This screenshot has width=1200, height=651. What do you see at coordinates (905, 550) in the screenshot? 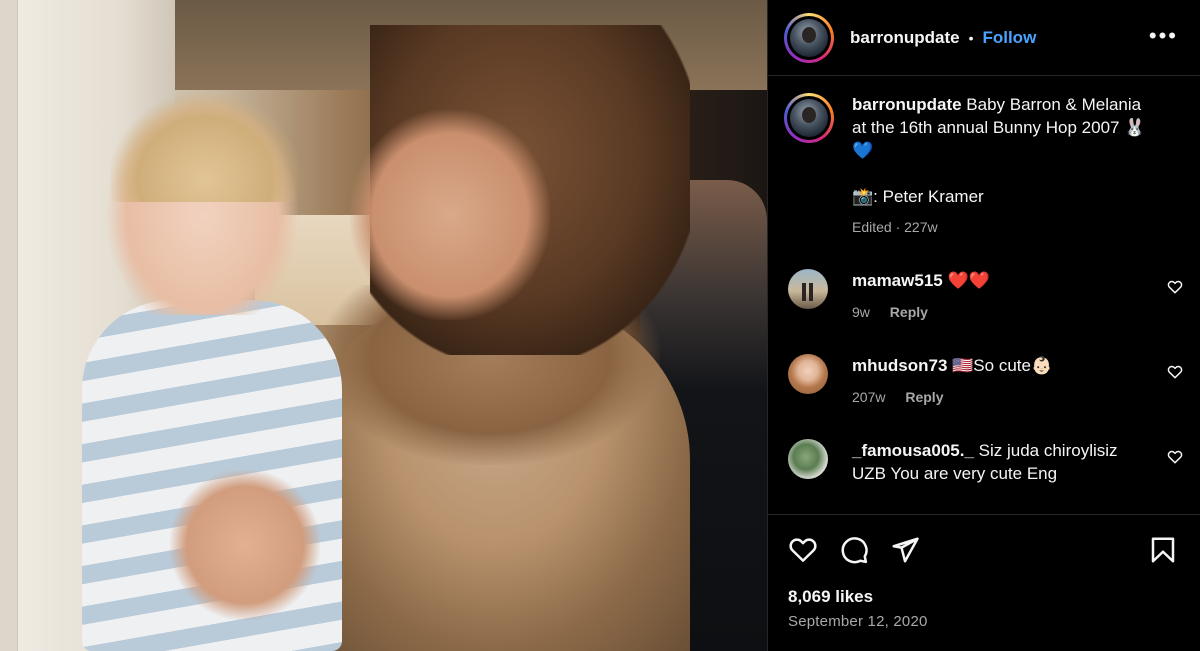
I see `share-icon` at bounding box center [905, 550].